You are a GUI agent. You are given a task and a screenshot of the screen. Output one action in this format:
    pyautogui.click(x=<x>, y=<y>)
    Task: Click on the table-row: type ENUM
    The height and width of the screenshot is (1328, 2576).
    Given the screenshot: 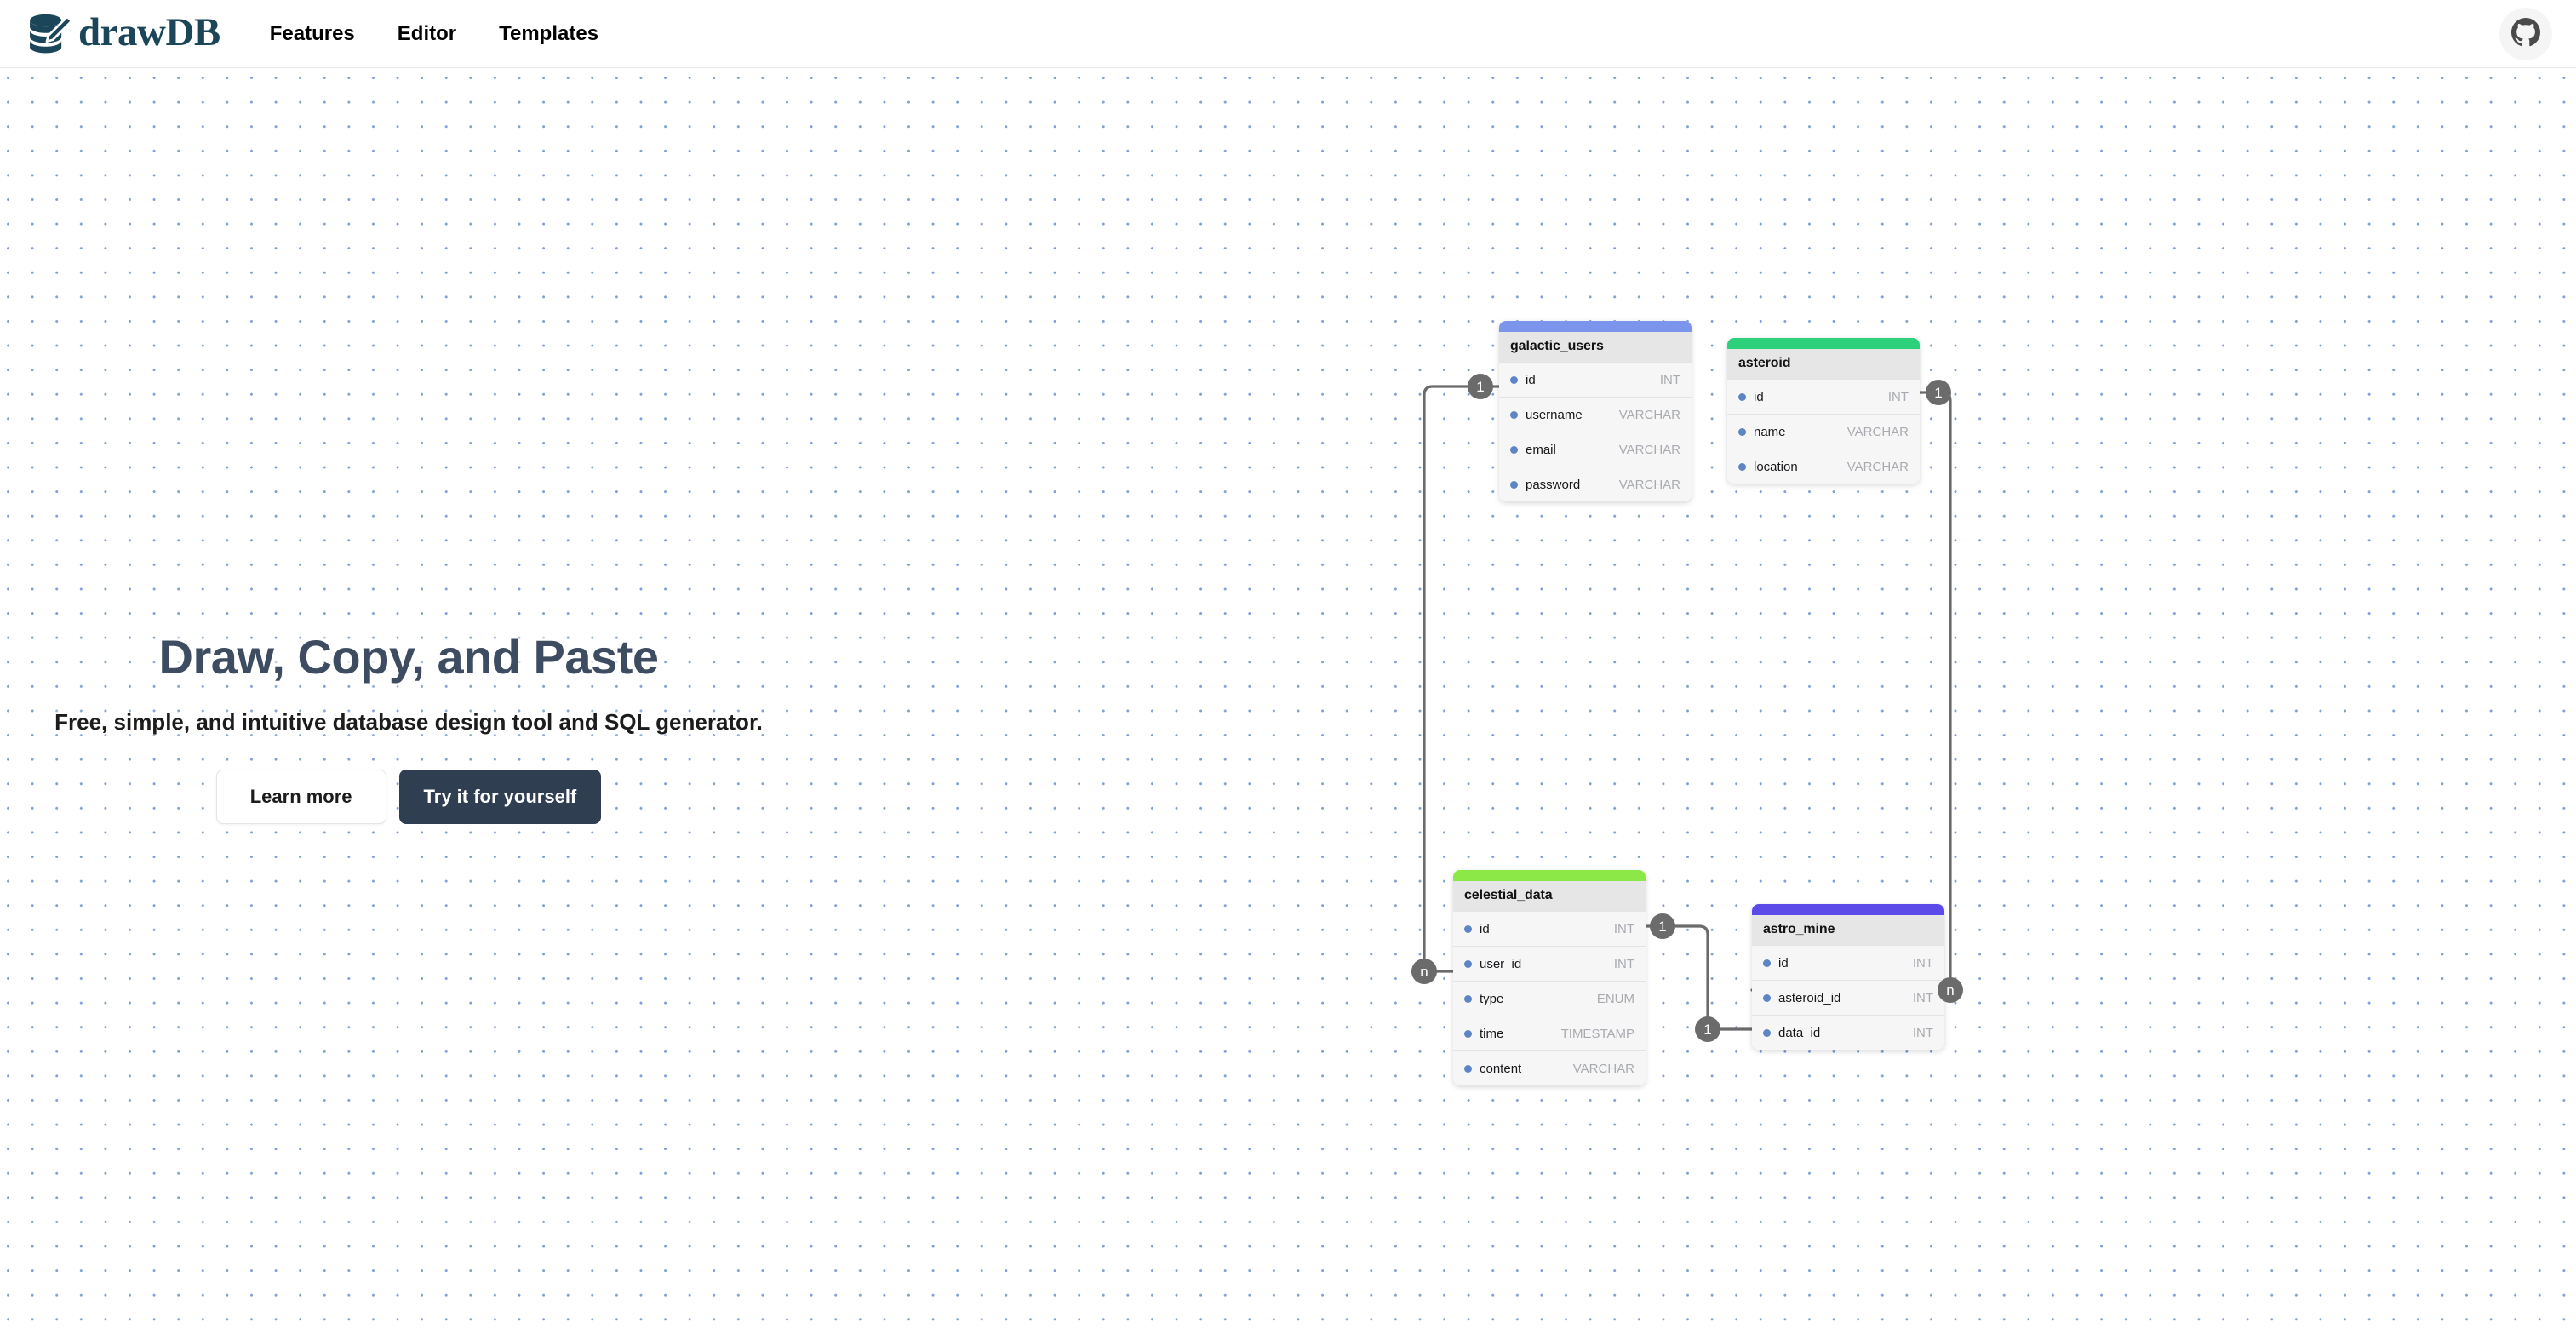 What is the action you would take?
    pyautogui.click(x=1549, y=998)
    